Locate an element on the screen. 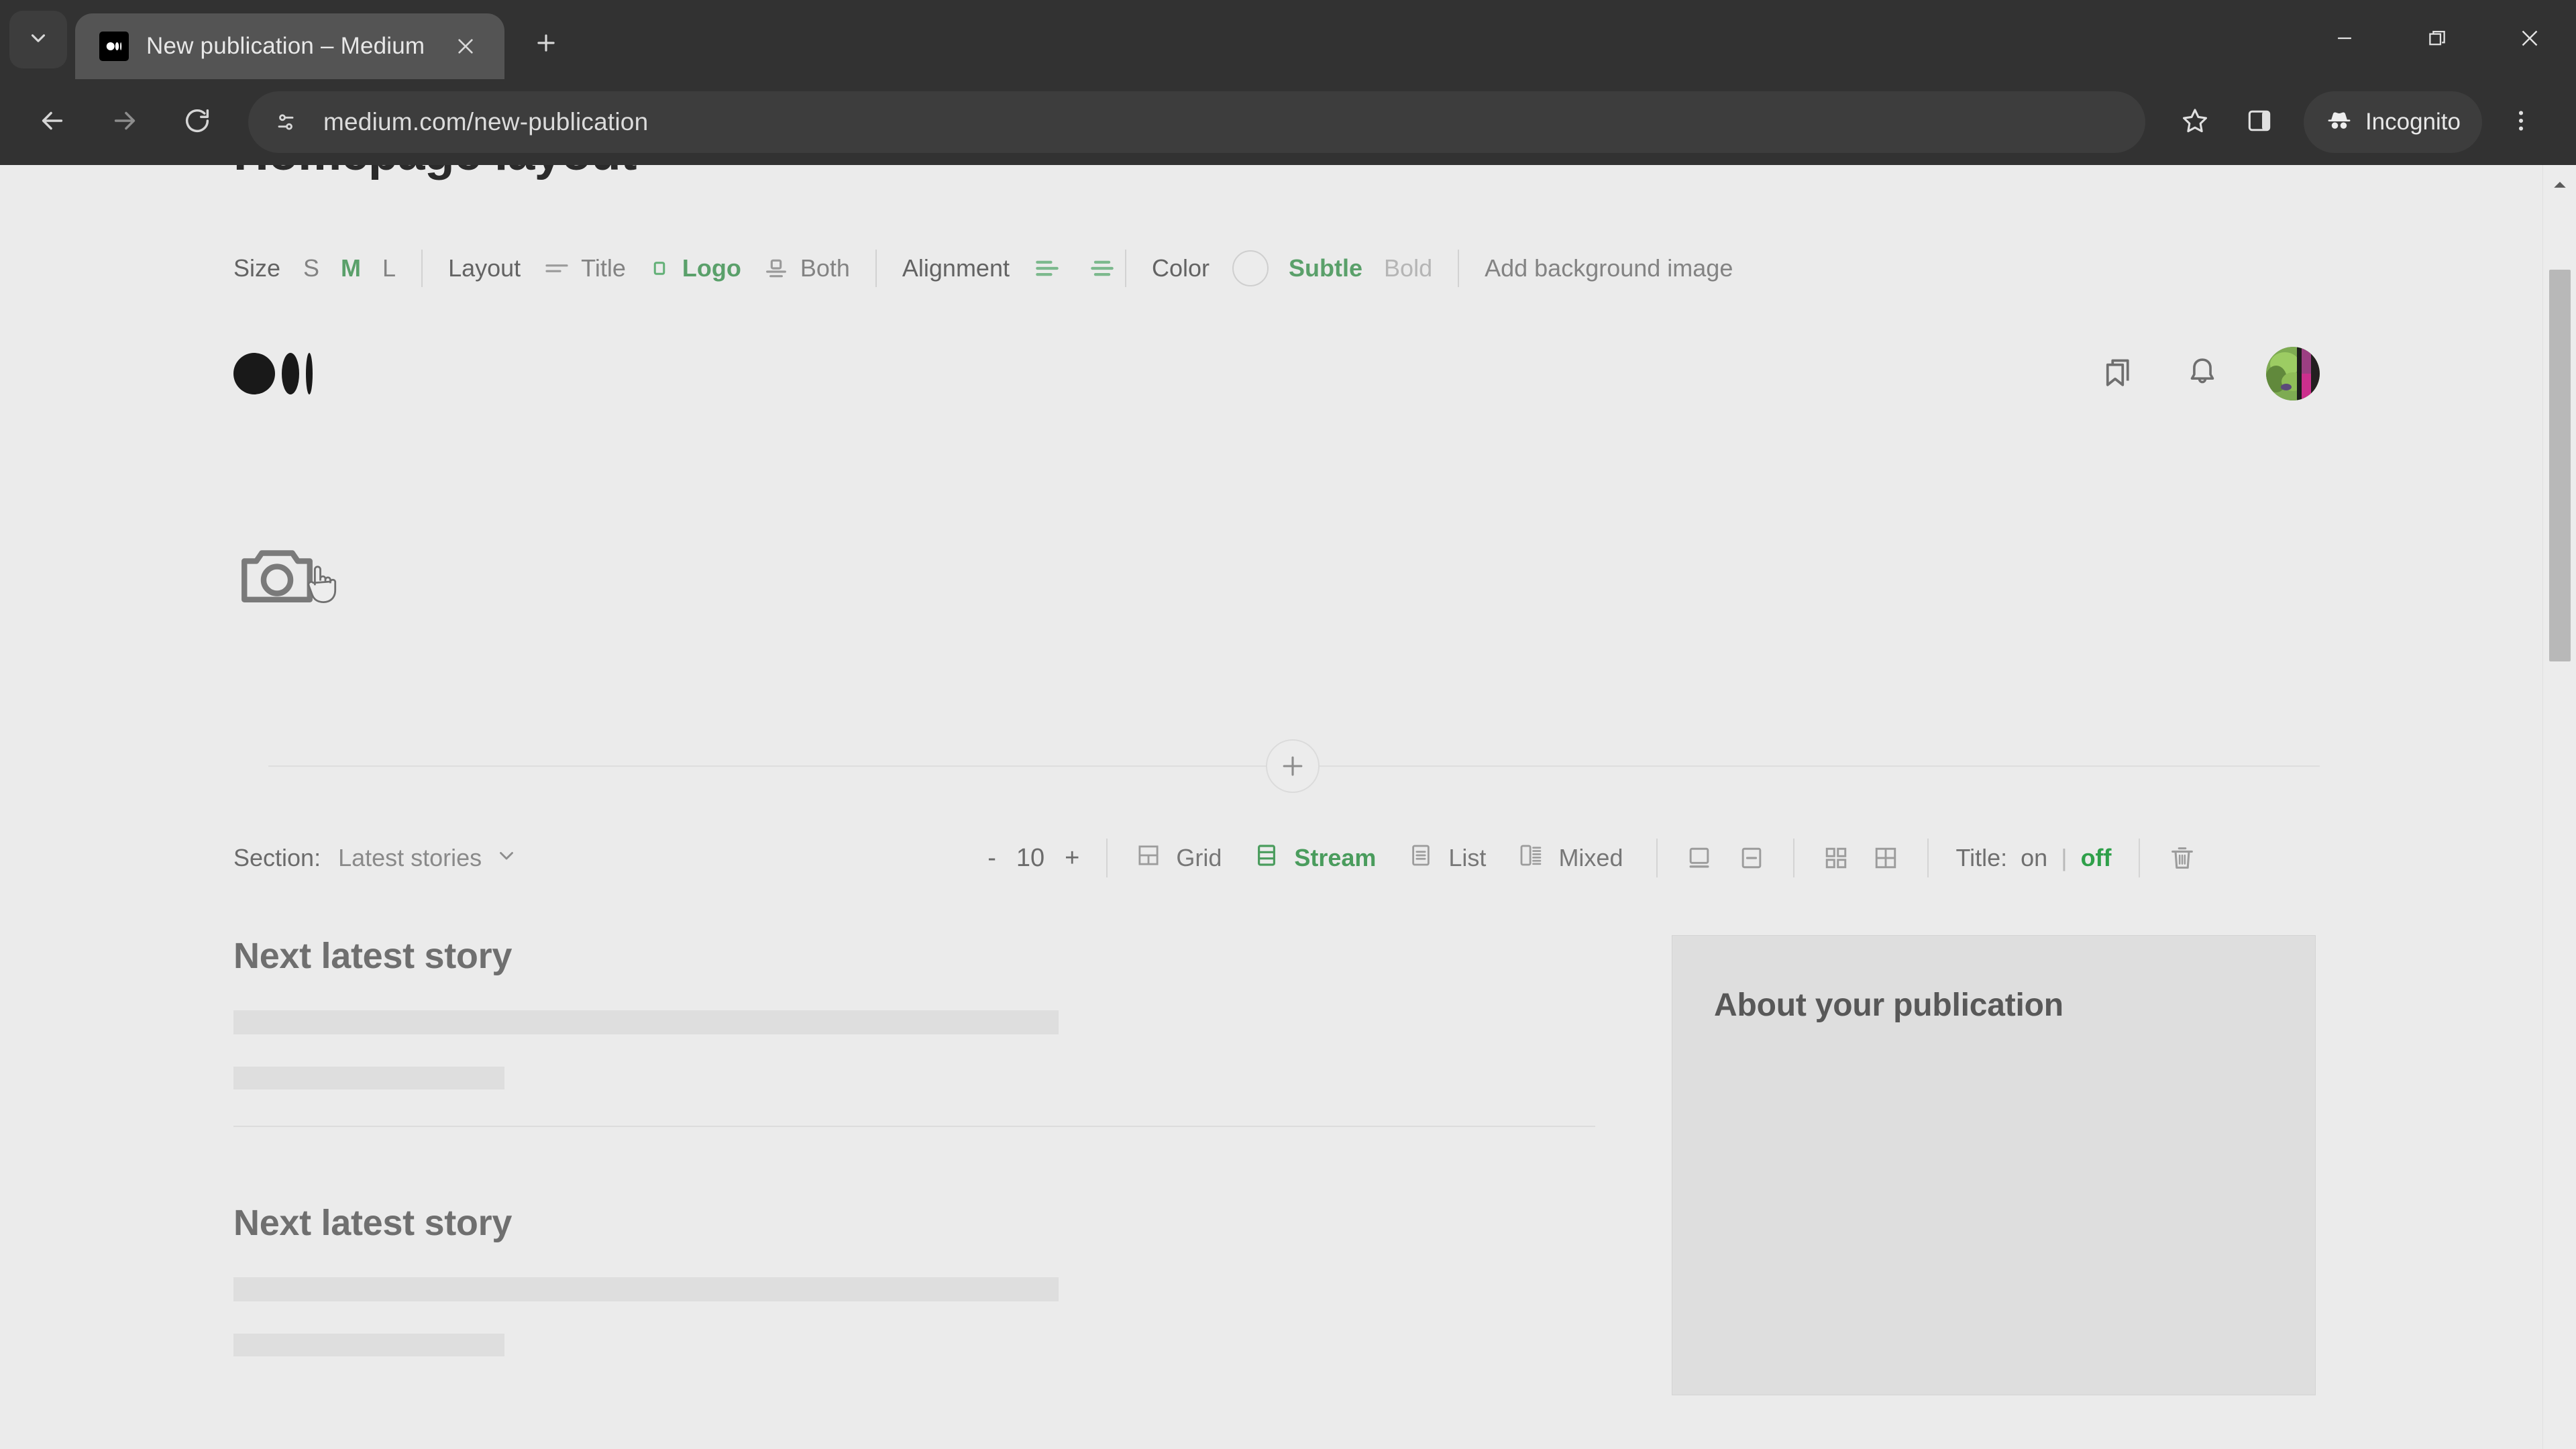 The height and width of the screenshot is (1449, 2576). medium-favicon is located at coordinates (114, 46).